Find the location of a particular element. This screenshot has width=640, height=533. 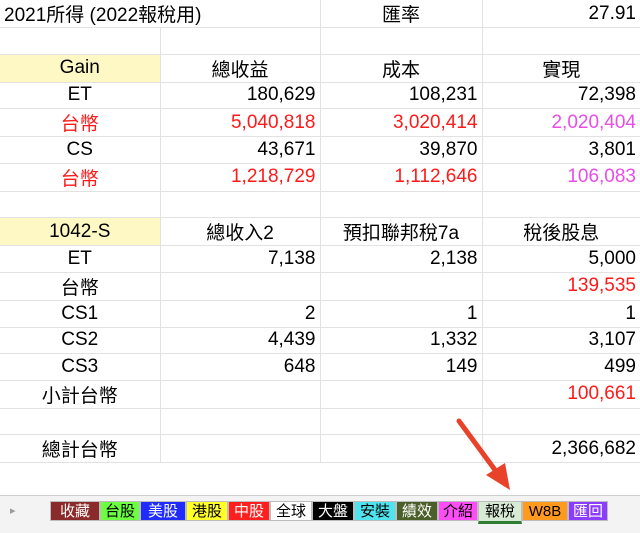

tab-3: 美股 is located at coordinates (163, 511).